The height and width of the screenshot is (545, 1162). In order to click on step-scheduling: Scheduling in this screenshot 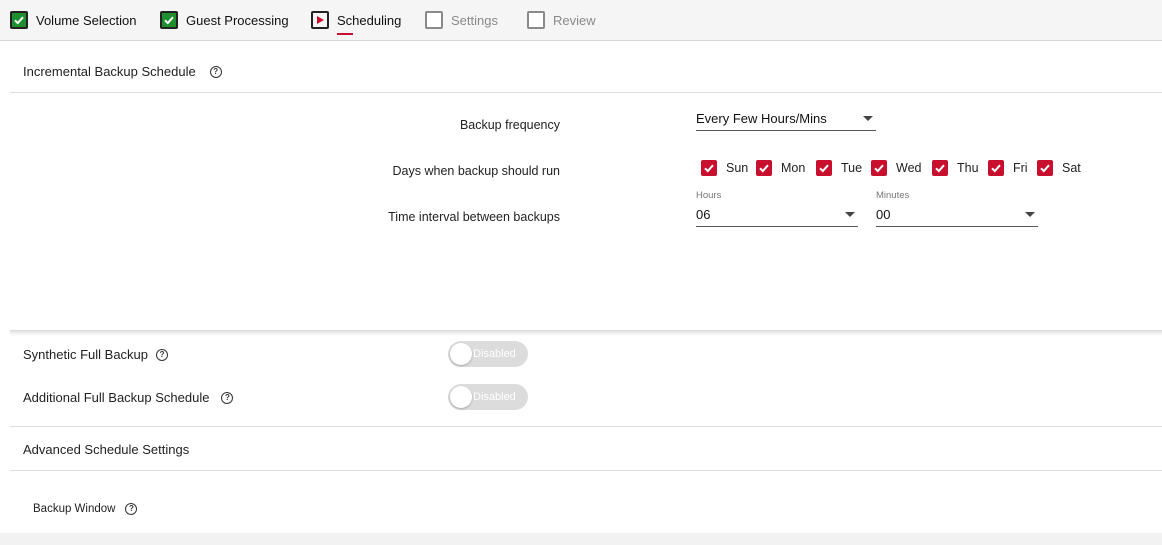, I will do `click(356, 22)`.